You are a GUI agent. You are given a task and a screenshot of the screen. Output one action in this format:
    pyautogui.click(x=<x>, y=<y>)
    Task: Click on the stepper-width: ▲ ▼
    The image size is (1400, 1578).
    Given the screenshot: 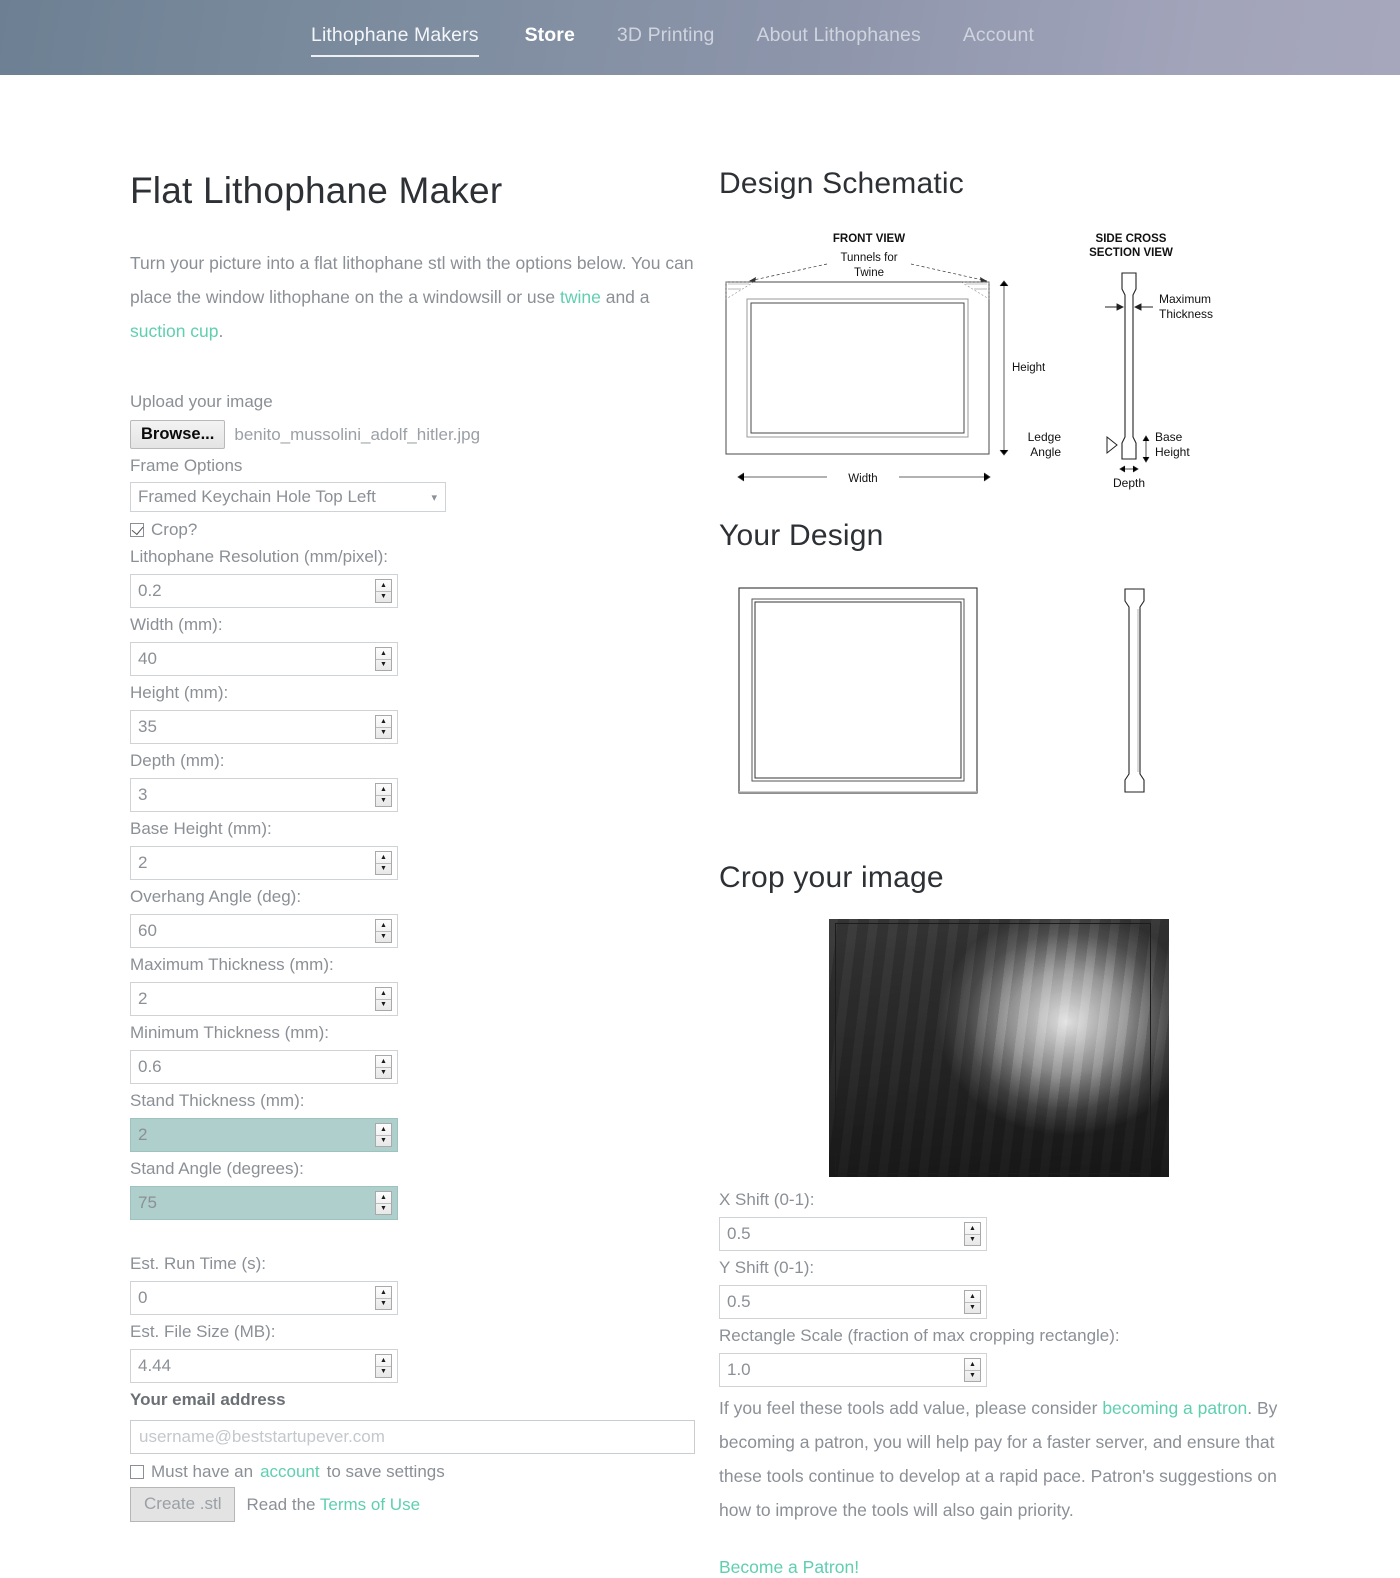 What is the action you would take?
    pyautogui.click(x=383, y=659)
    